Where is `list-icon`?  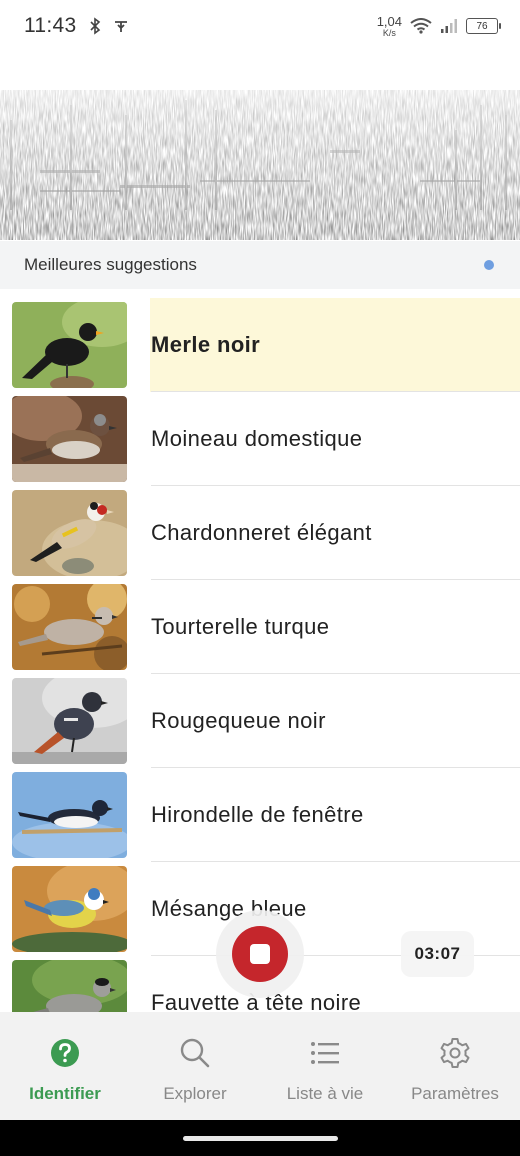
list-icon is located at coordinates (325, 1053).